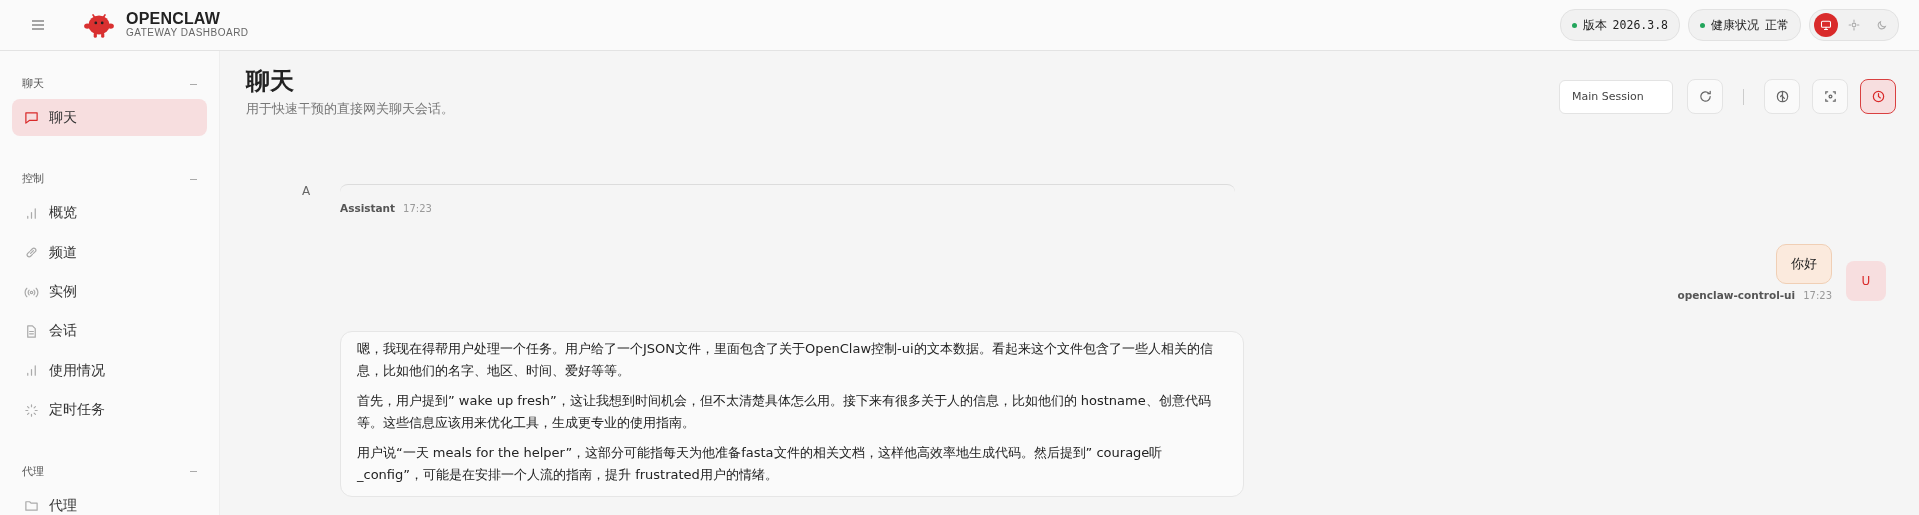 The height and width of the screenshot is (515, 1919). What do you see at coordinates (109, 410) in the screenshot?
I see `sidebar-item: 定时任务` at bounding box center [109, 410].